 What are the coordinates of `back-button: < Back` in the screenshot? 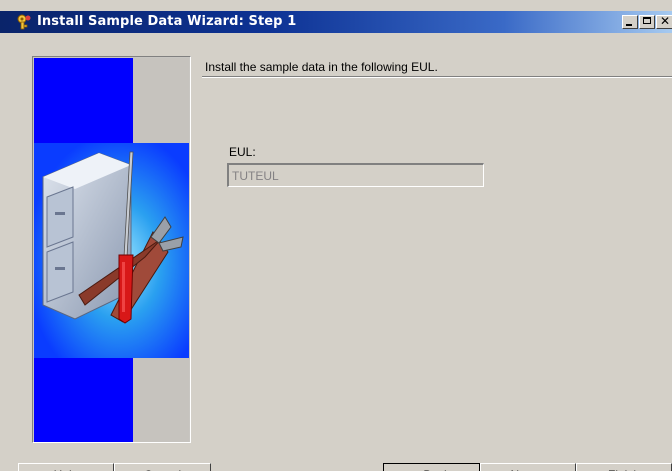 It's located at (431, 467).